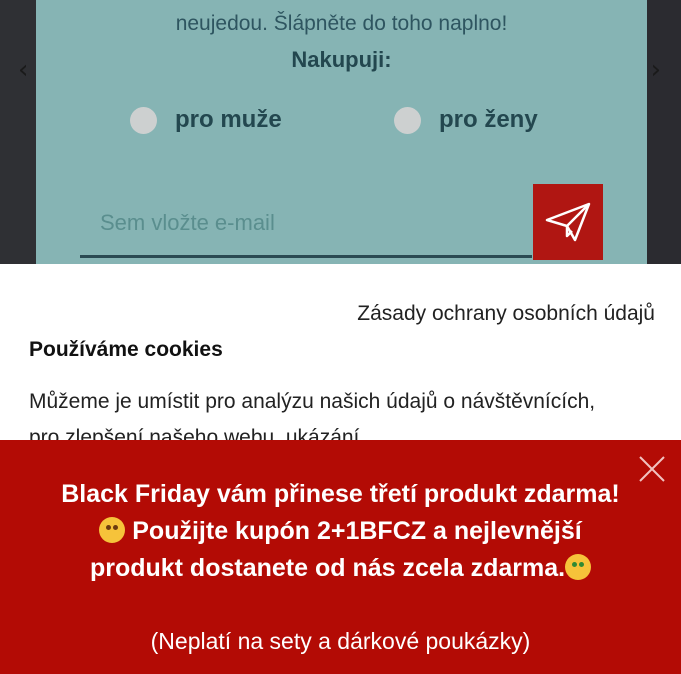  Describe the element at coordinates (341, 23) in the screenshot. I see `newsletter-intro-text: neujedou. Šlápněte do toho naplno!` at that location.